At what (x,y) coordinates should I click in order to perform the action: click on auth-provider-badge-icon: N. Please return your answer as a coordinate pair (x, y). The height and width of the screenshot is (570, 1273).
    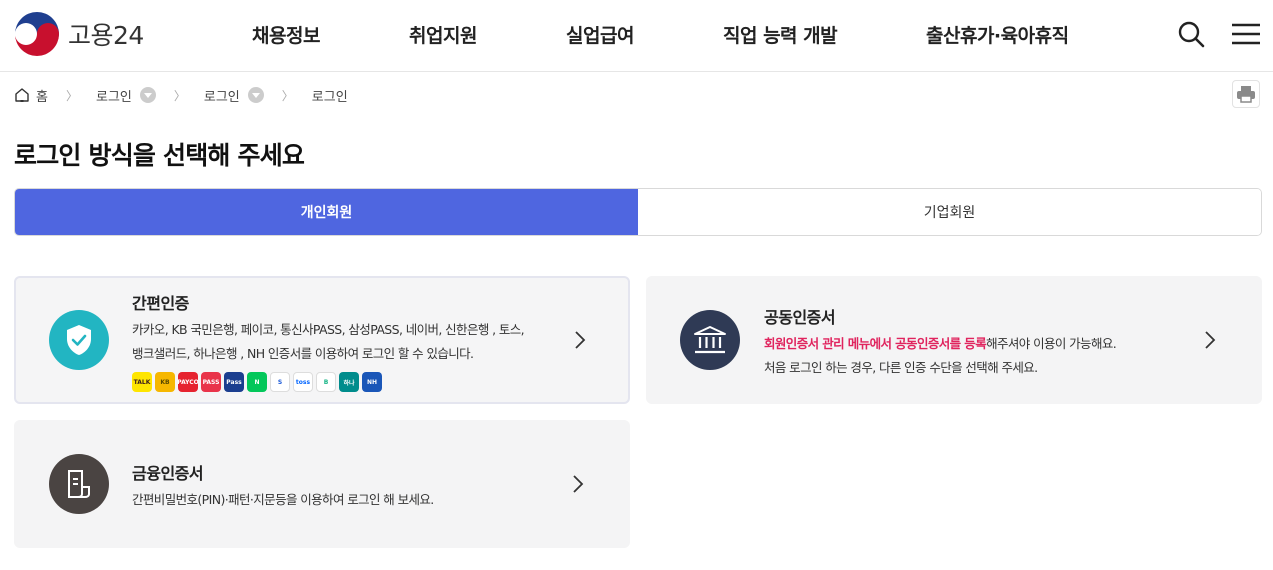
    Looking at the image, I should click on (257, 382).